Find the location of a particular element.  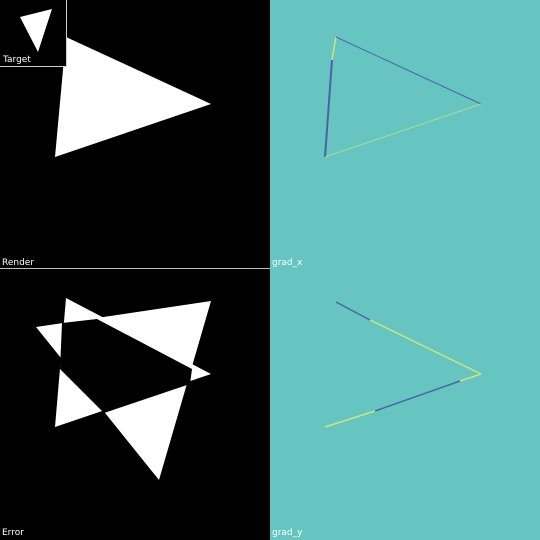

target-inset: Target is located at coordinates (33, 33).